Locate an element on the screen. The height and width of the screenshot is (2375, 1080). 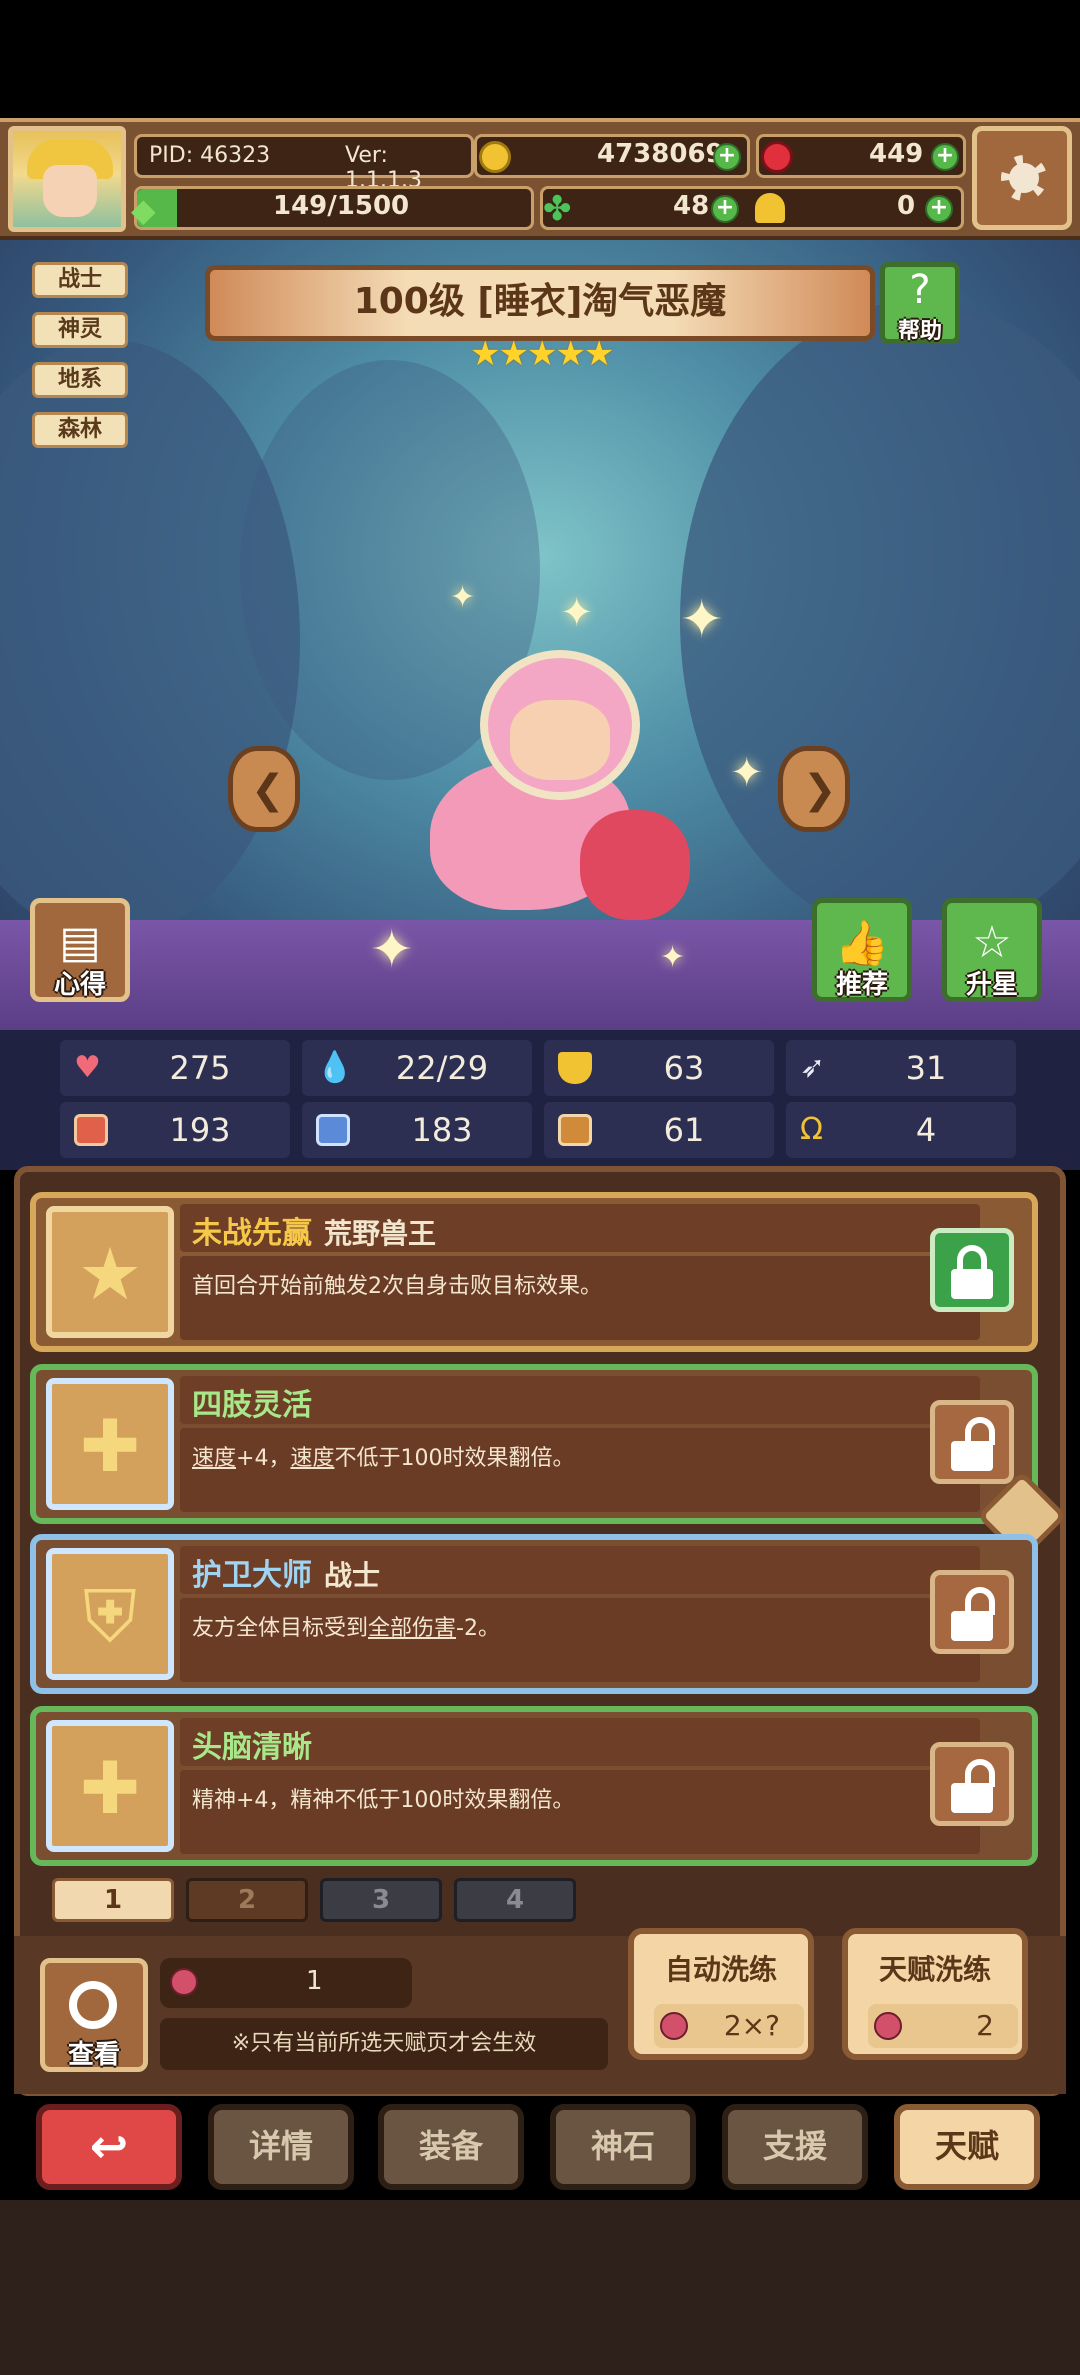
star-icon: ★ is located at coordinates (110, 1274).